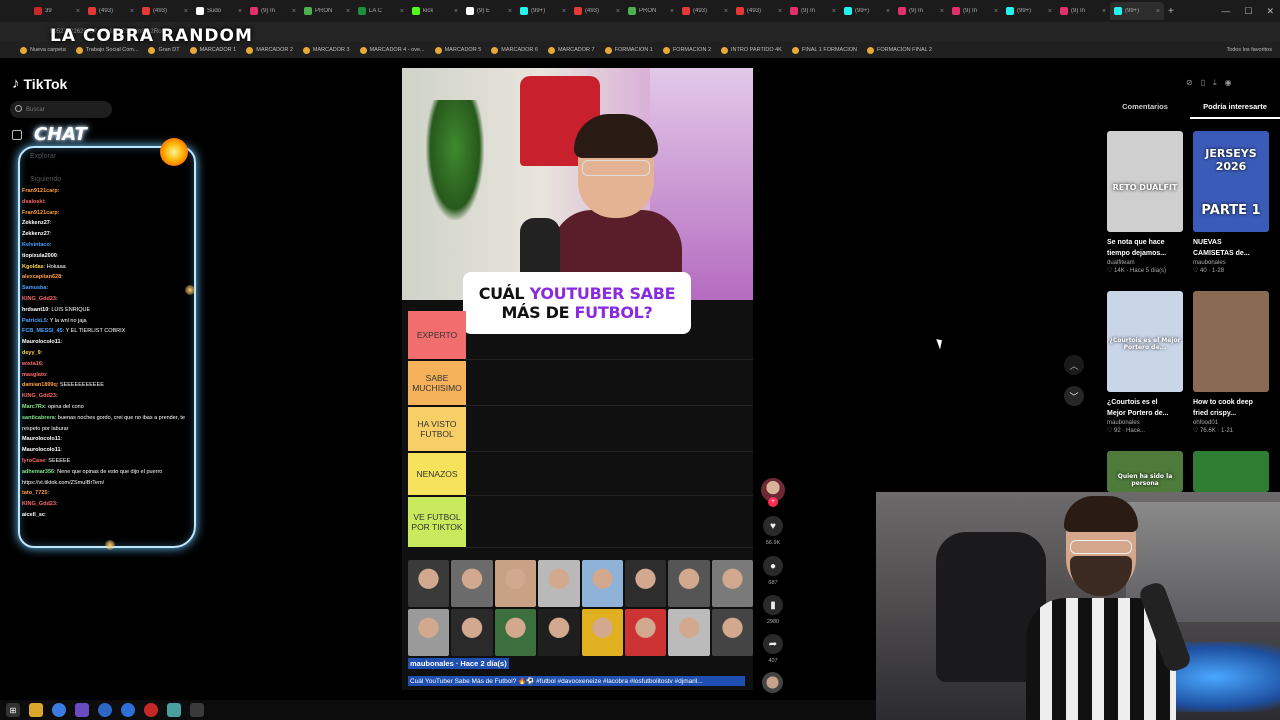 The image size is (1280, 720). Describe the element at coordinates (751, 50) in the screenshot. I see `bookmark-item: INTRO PARTIDO 4K` at that location.